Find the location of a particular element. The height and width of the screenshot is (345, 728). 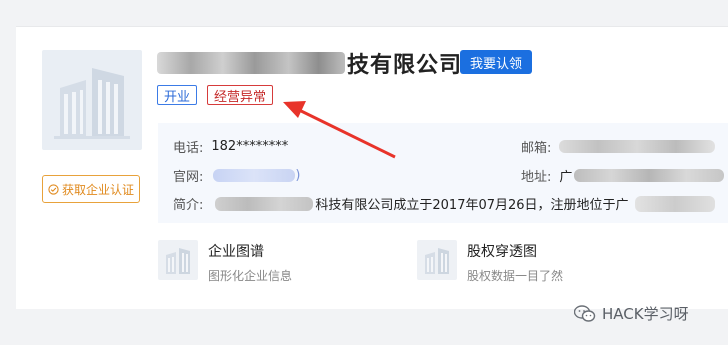

watermark-text: HACK学习呀 is located at coordinates (645, 314).